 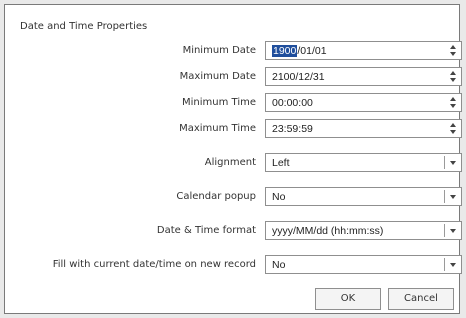 I want to click on minimum-date-value: 1900/01/01, so click(x=299, y=51).